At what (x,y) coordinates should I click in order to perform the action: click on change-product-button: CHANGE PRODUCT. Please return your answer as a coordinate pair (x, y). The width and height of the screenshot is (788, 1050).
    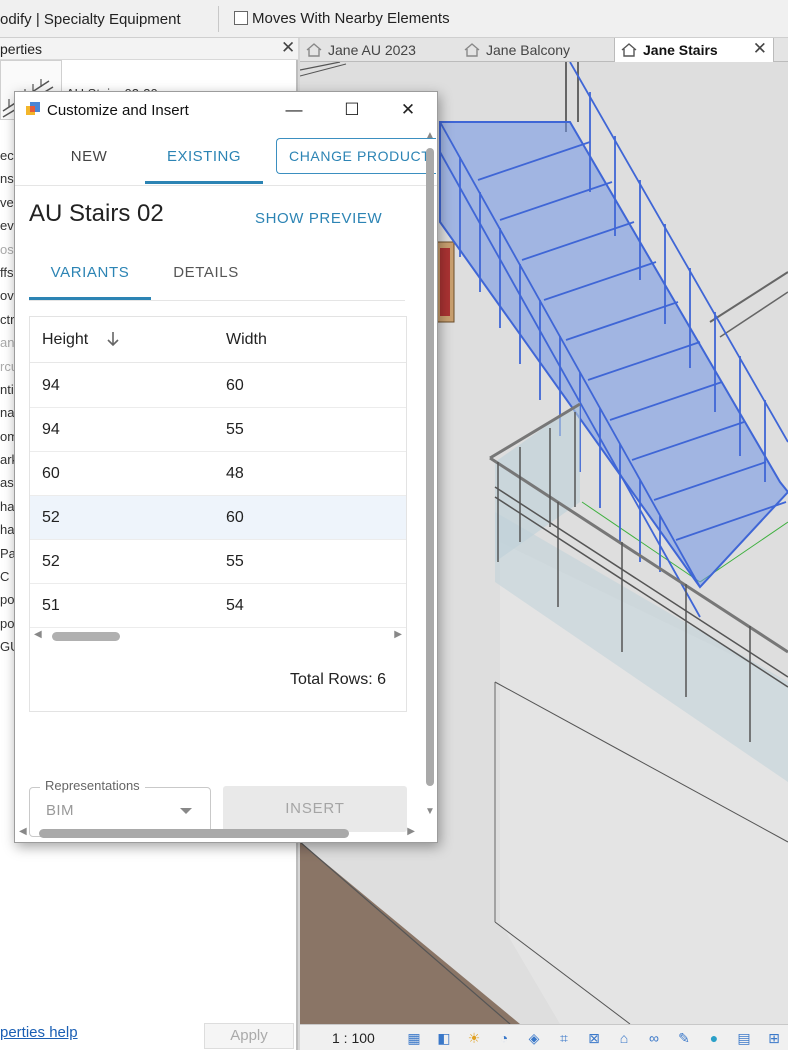
    Looking at the image, I should click on (356, 156).